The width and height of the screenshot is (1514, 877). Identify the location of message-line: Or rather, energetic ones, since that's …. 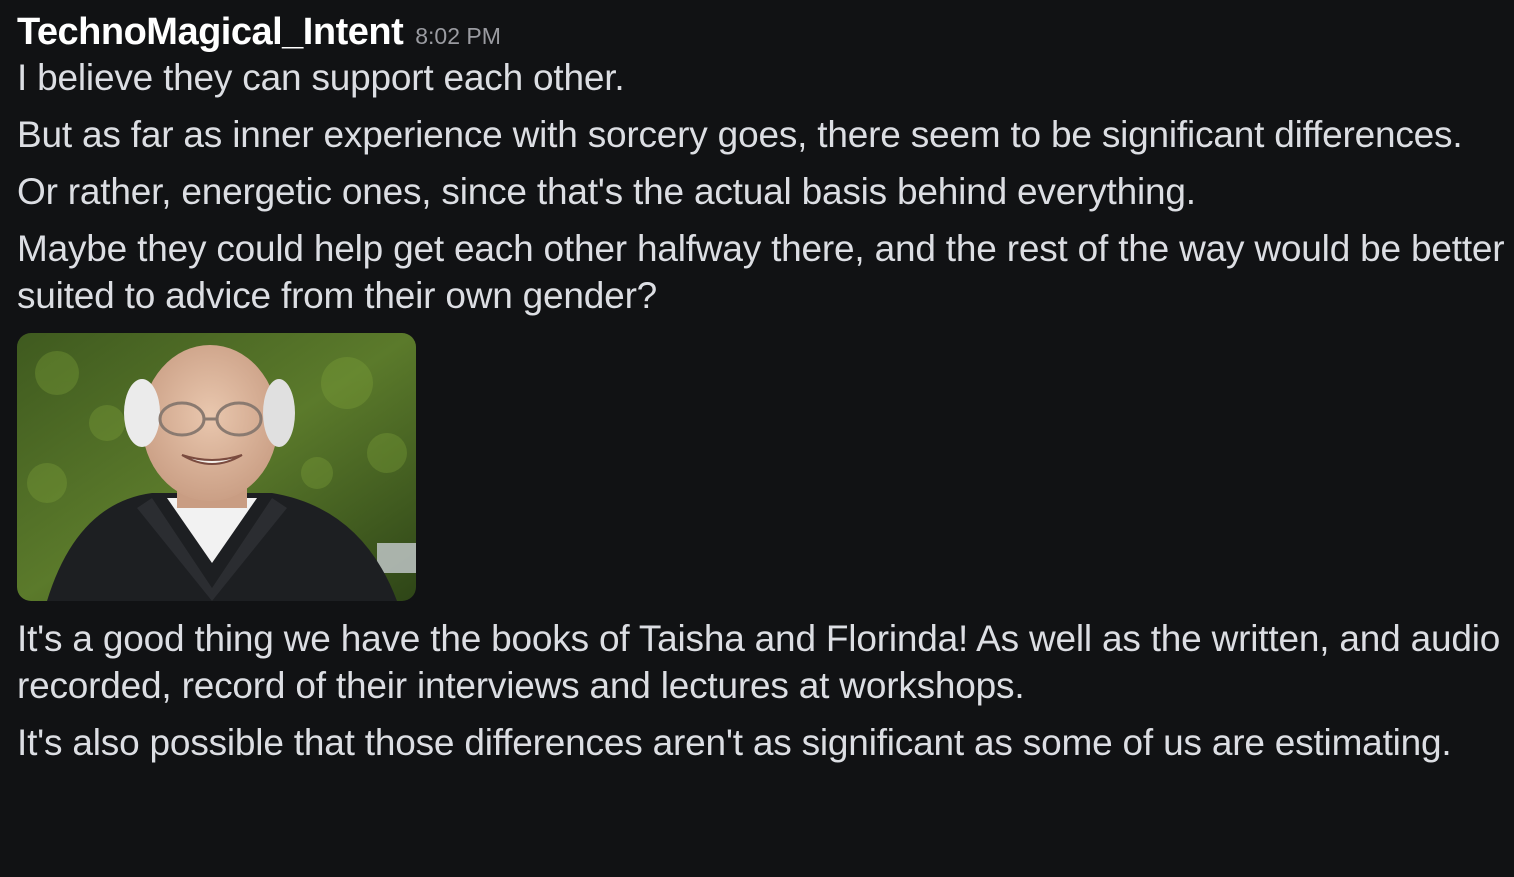
(606, 191).